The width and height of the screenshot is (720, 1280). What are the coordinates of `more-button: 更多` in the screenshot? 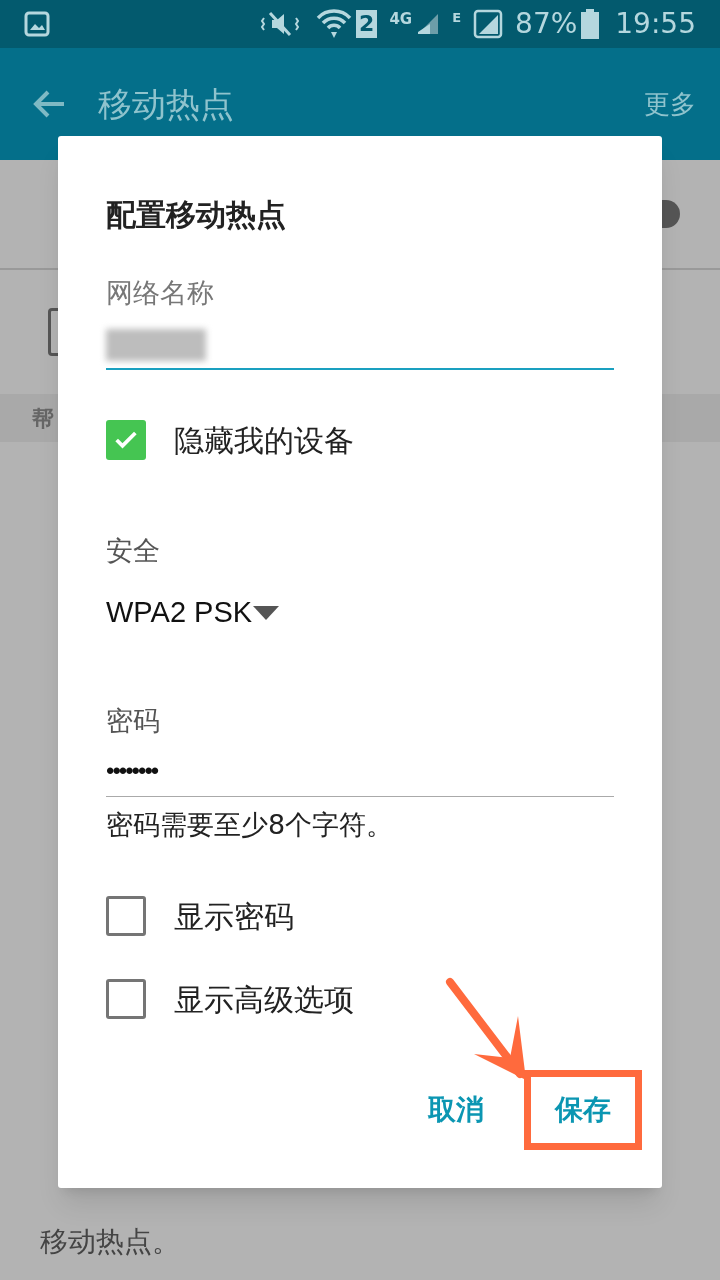 It's located at (670, 104).